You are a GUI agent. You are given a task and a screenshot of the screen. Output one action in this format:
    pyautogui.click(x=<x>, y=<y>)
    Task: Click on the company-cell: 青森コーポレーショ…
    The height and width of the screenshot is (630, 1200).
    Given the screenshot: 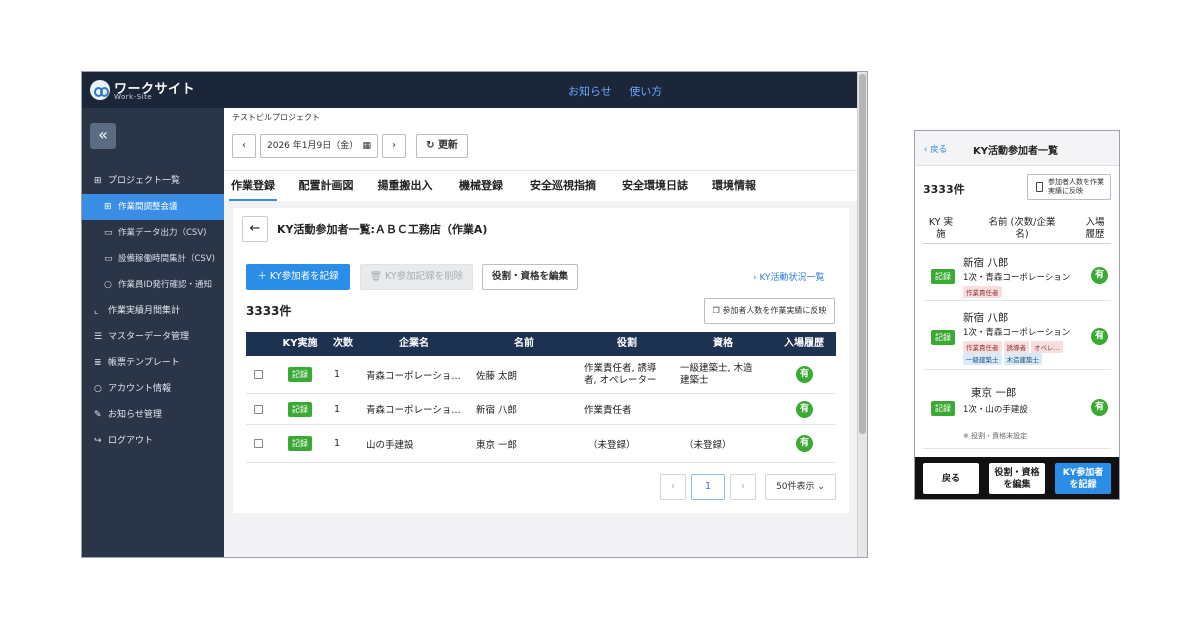 What is the action you would take?
    pyautogui.click(x=413, y=410)
    